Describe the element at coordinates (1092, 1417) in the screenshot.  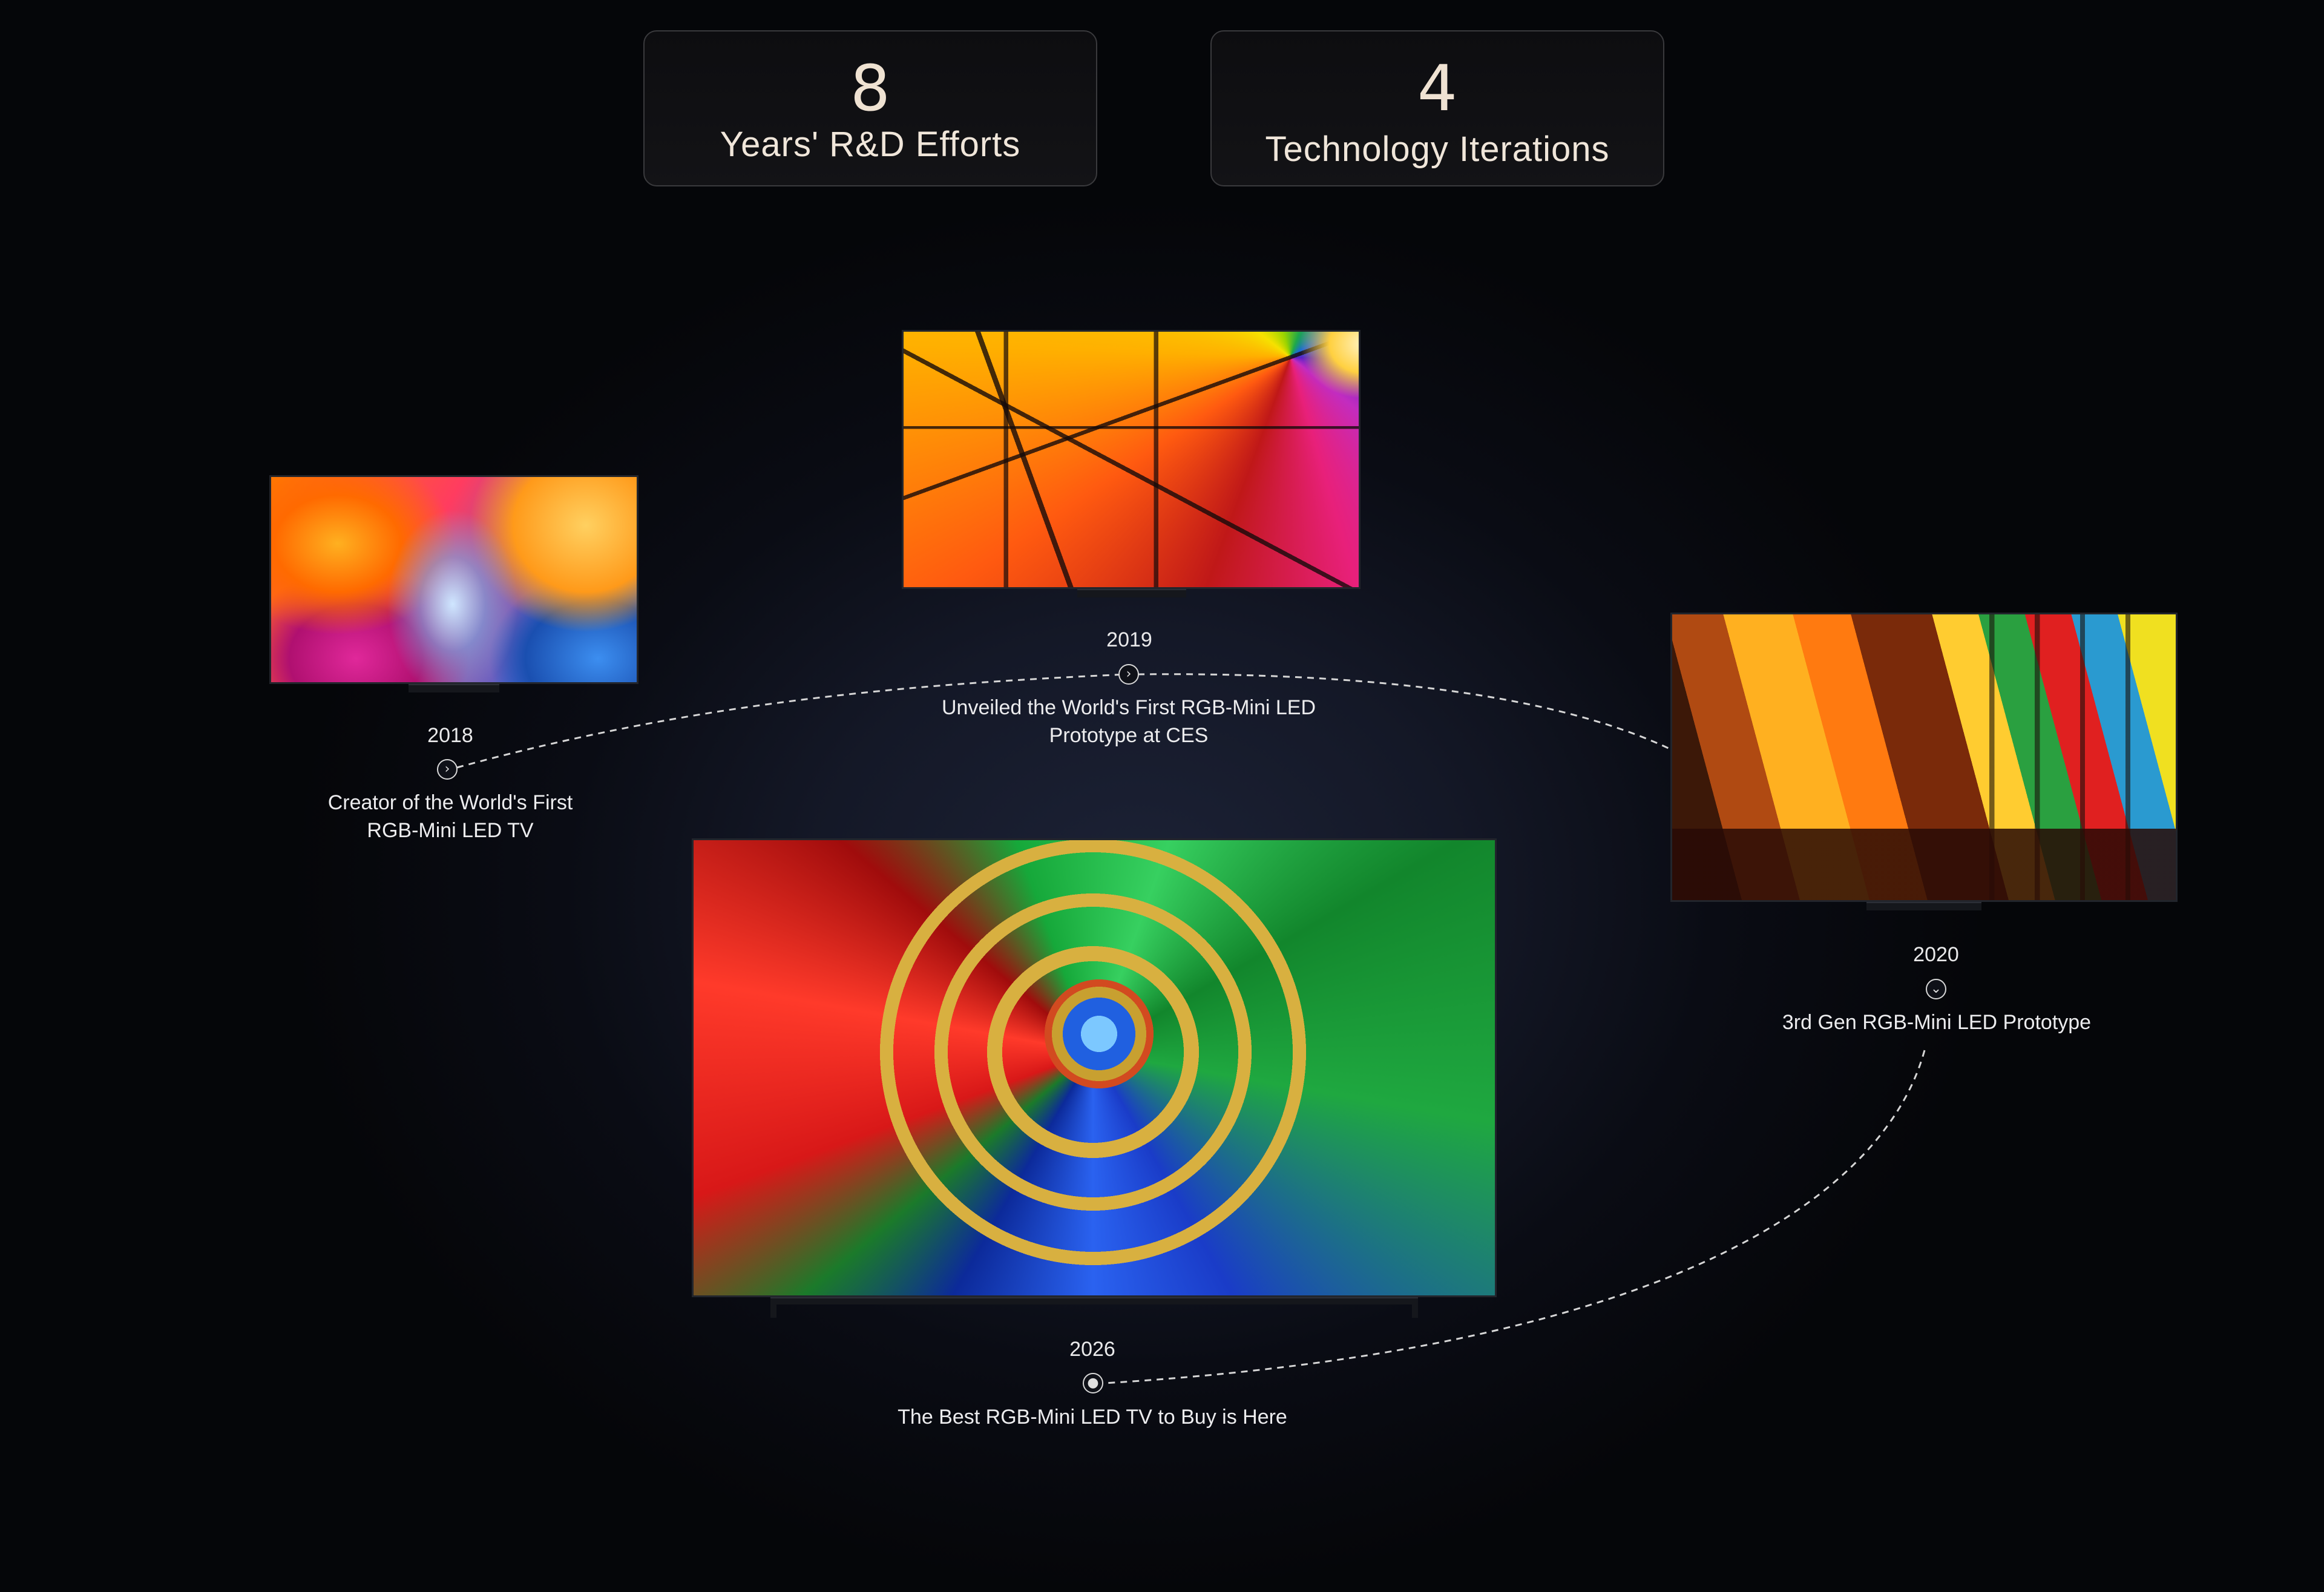
I see `milestone-description: The Best RGB-Mini LED TV to Buy is Here` at that location.